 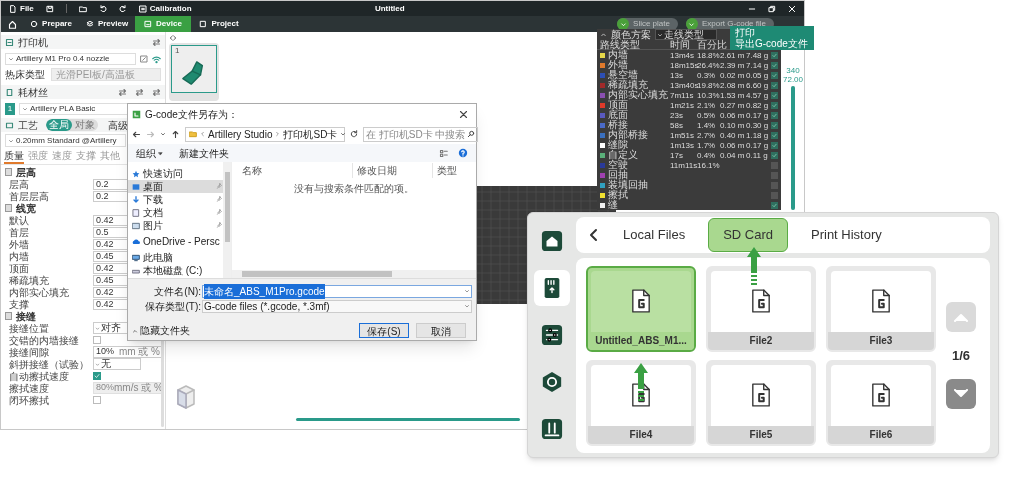 I want to click on tab: Print History, so click(x=846, y=235).